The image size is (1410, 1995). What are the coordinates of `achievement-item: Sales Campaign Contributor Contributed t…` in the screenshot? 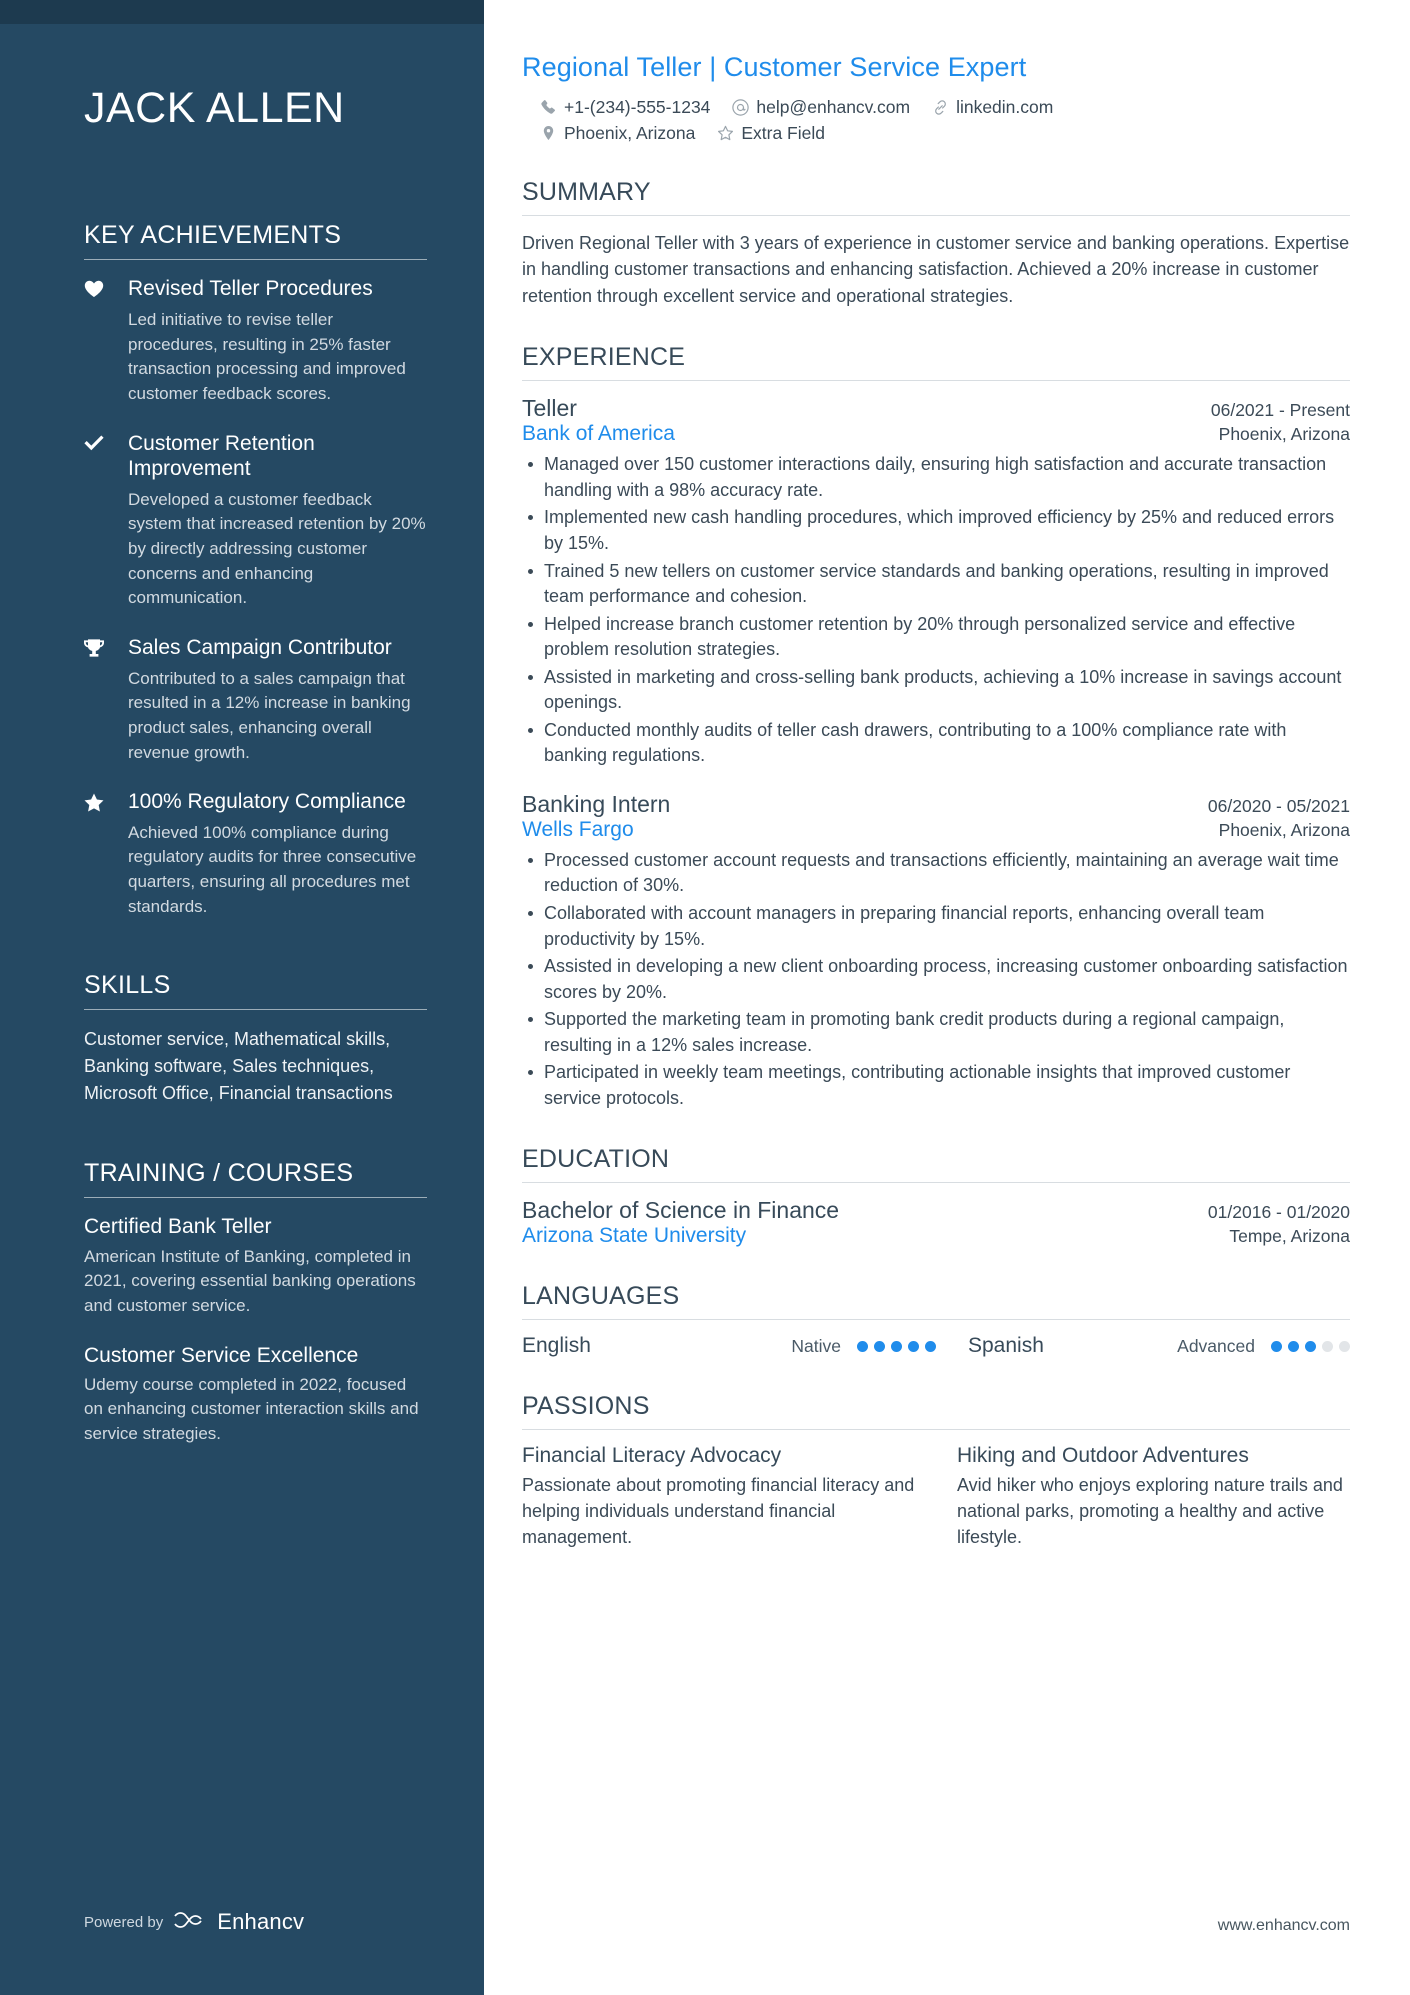 It's located at (255, 700).